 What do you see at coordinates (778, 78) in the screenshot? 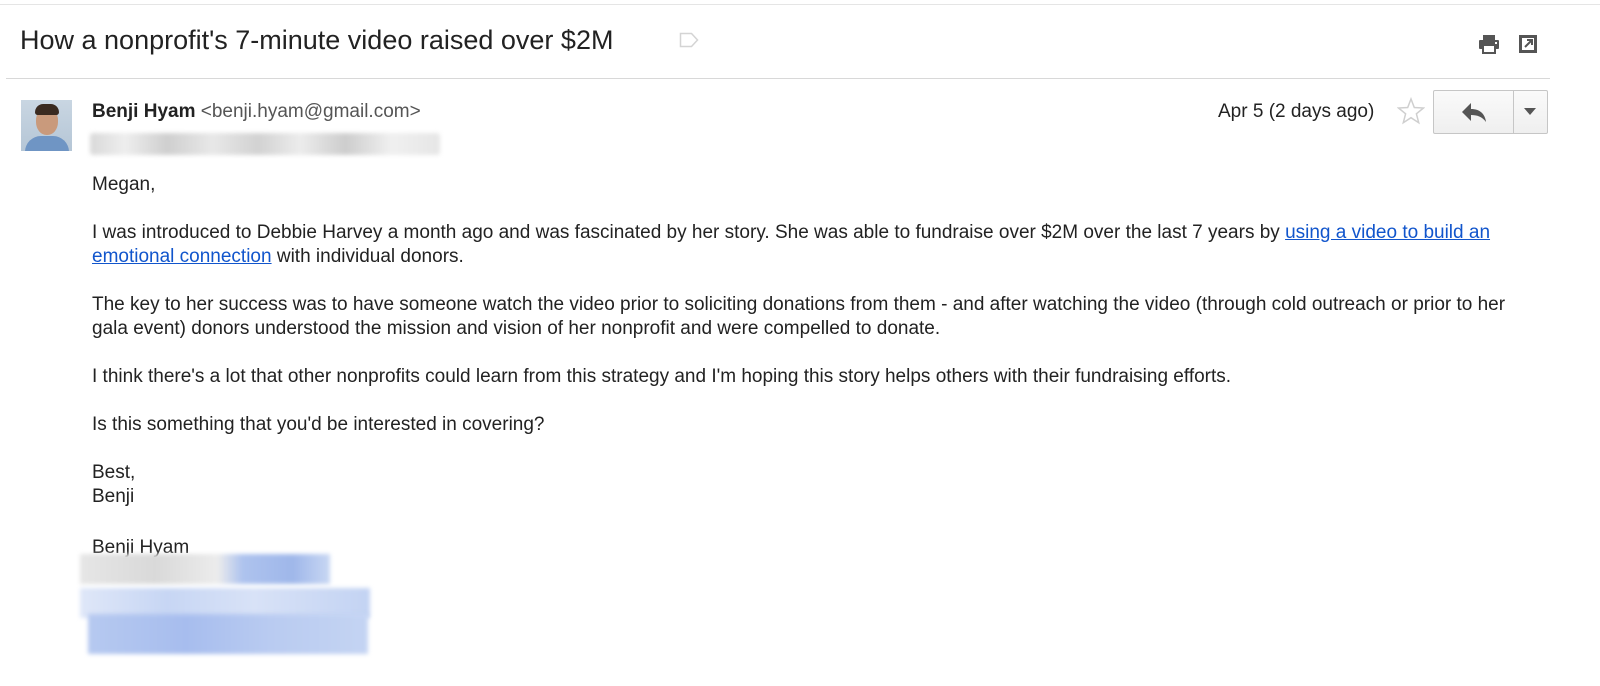
I see `header-divider` at bounding box center [778, 78].